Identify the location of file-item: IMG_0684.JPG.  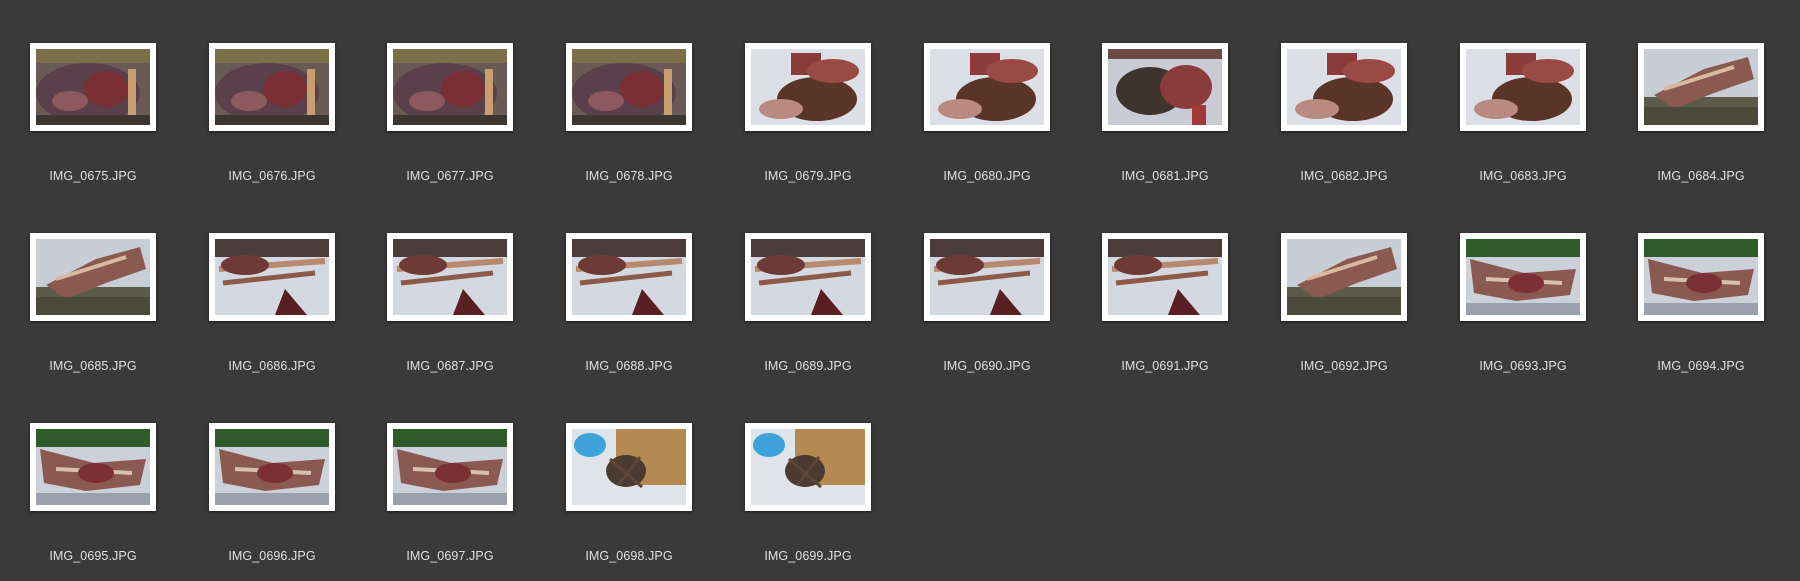
(1699, 118).